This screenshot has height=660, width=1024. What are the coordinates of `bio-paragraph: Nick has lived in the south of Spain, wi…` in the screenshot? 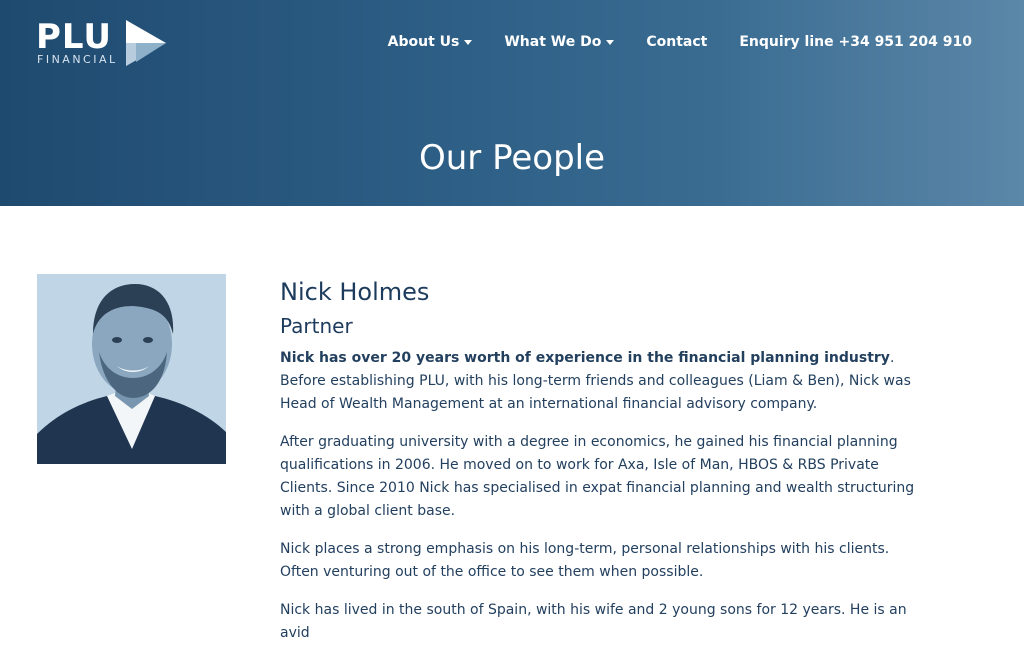 It's located at (593, 621).